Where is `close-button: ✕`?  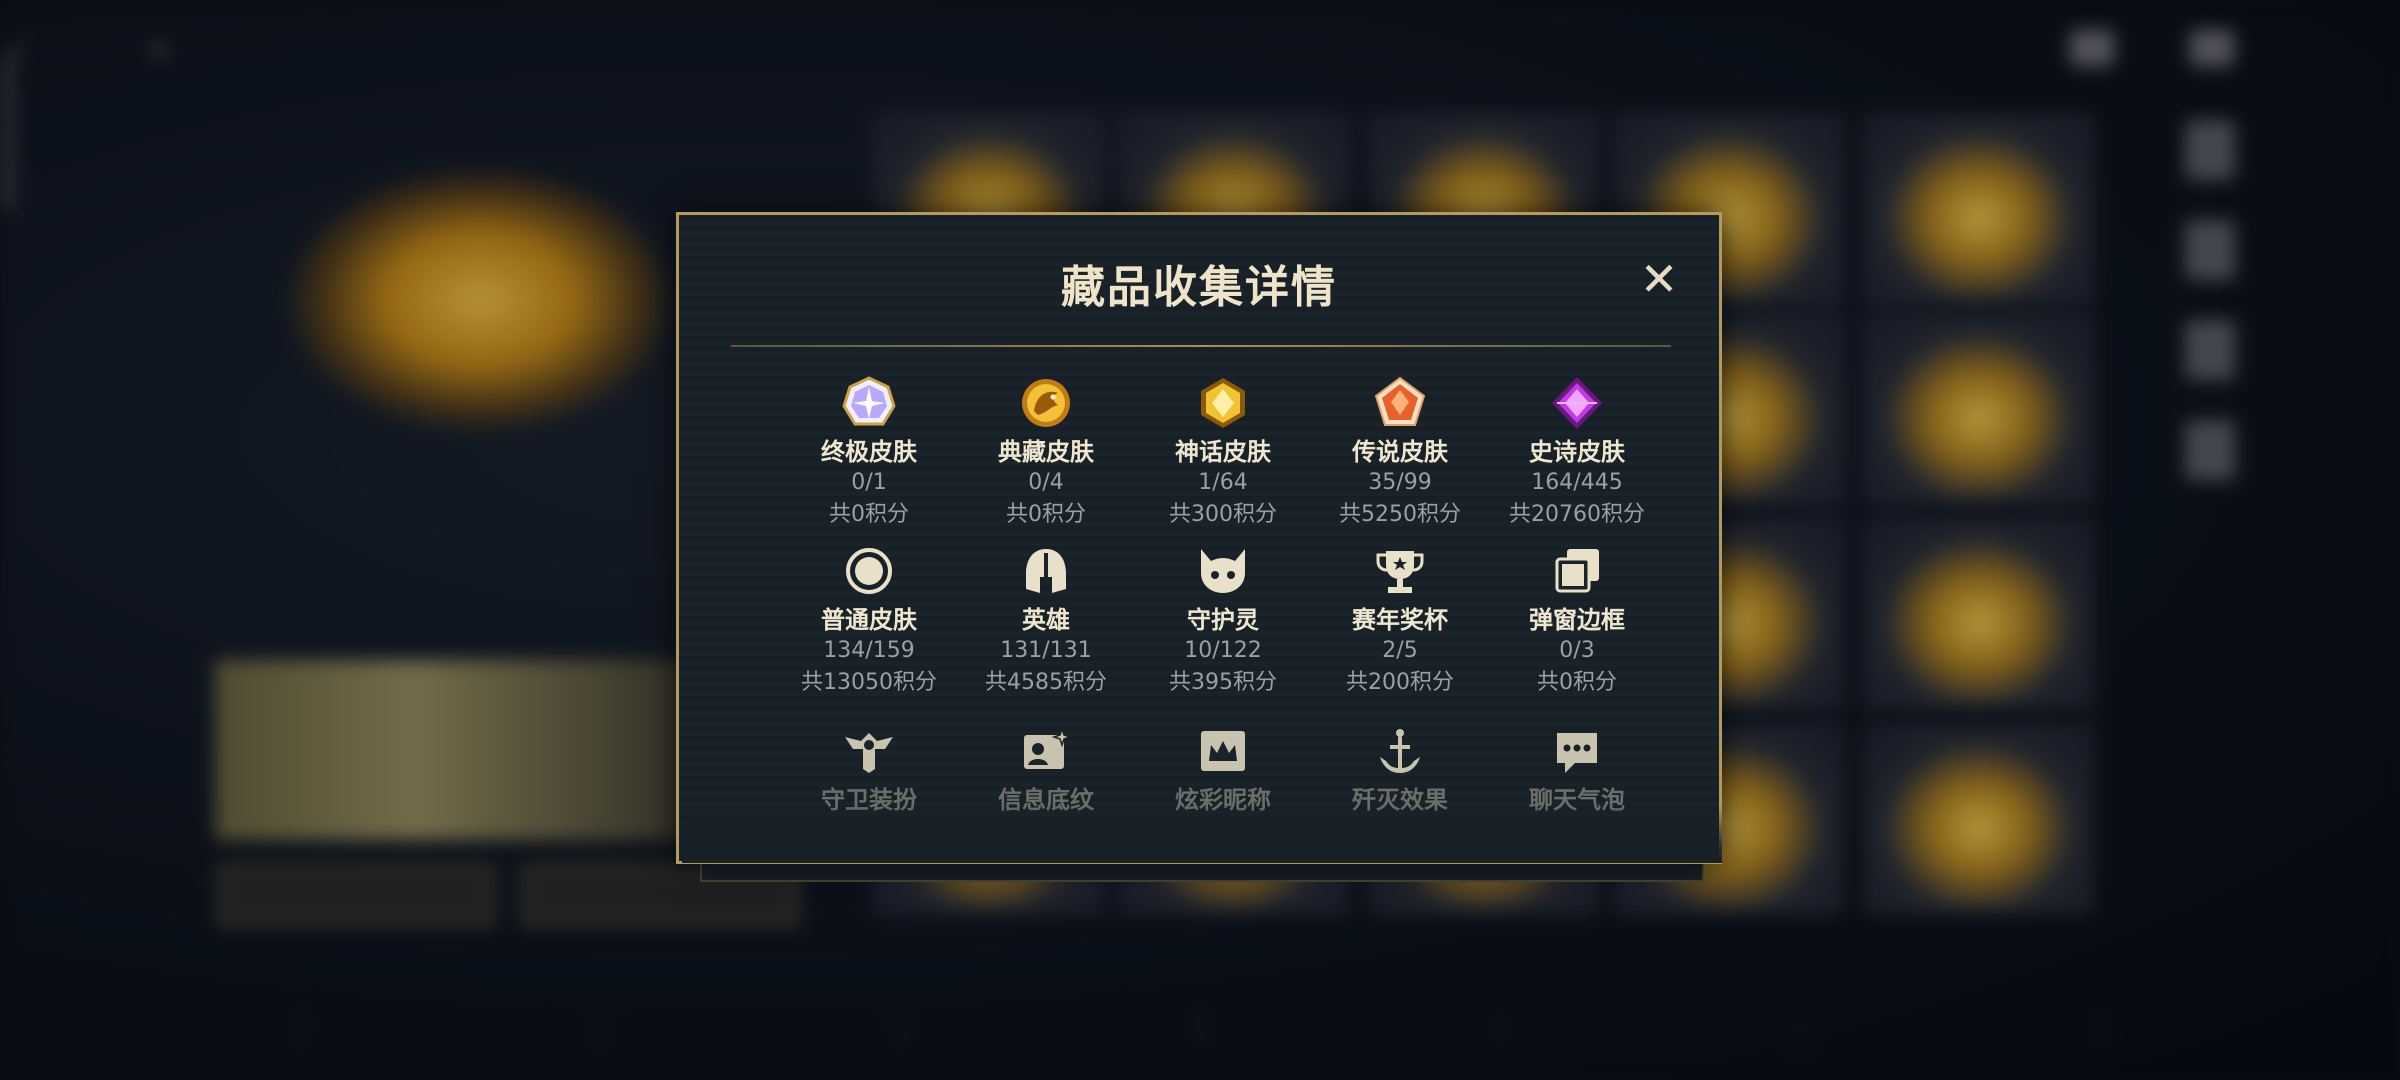 close-button: ✕ is located at coordinates (1659, 279).